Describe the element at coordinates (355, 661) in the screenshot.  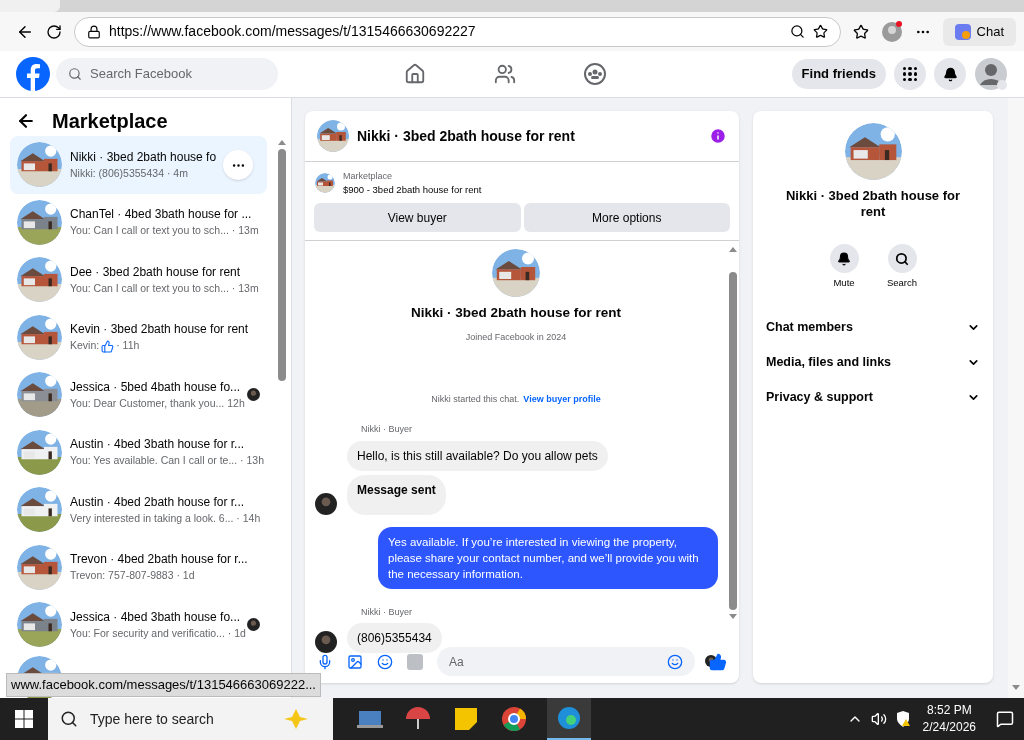
I see `photo-icon` at that location.